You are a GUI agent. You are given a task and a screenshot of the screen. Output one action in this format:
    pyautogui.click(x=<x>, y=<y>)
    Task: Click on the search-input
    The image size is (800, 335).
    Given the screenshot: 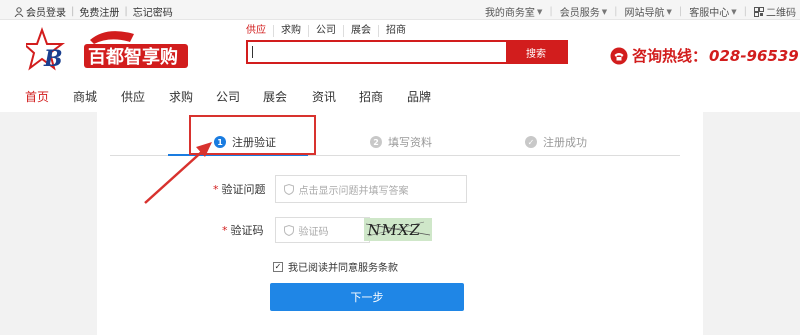 What is the action you would take?
    pyautogui.click(x=377, y=52)
    